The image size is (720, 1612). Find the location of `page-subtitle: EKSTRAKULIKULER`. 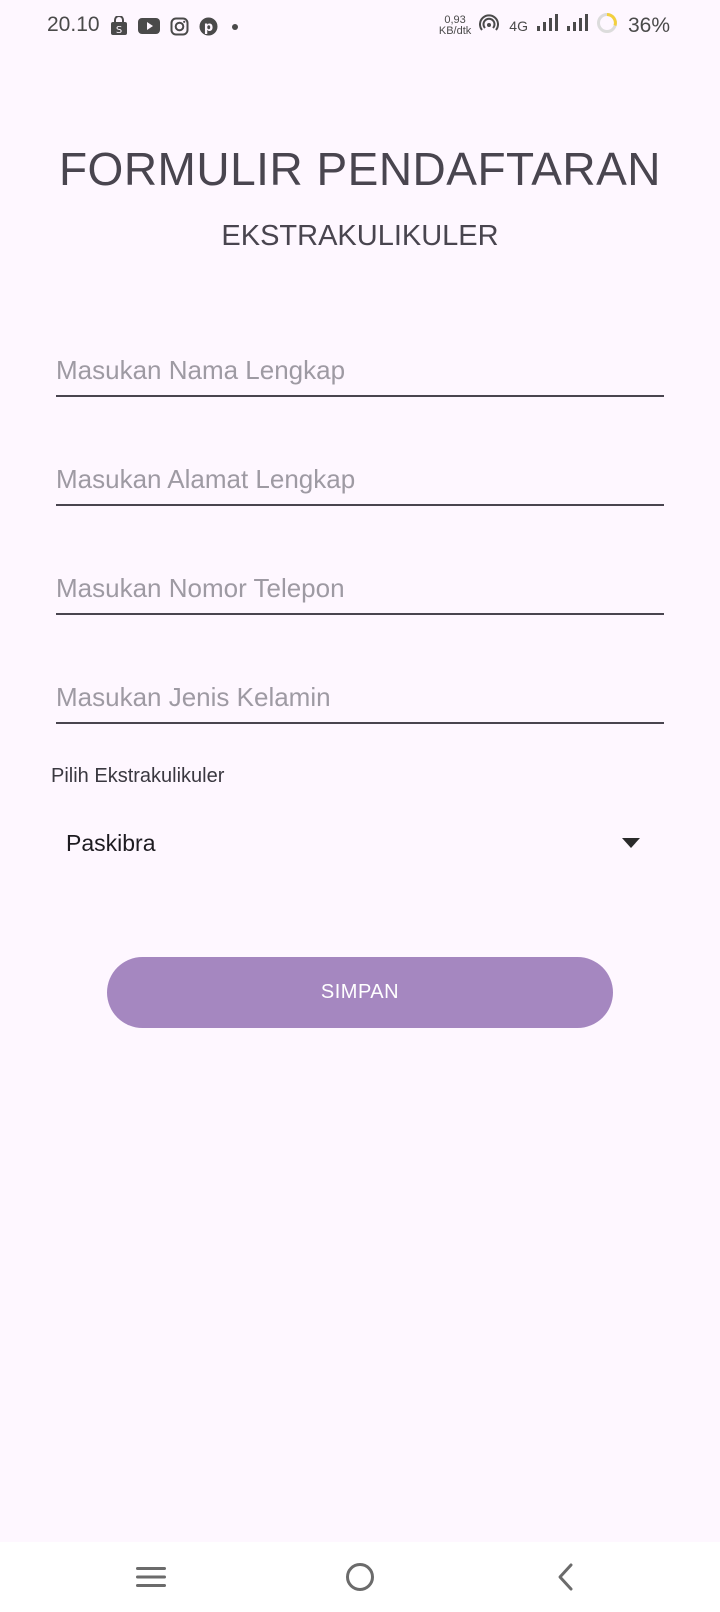

page-subtitle: EKSTRAKULIKULER is located at coordinates (360, 236).